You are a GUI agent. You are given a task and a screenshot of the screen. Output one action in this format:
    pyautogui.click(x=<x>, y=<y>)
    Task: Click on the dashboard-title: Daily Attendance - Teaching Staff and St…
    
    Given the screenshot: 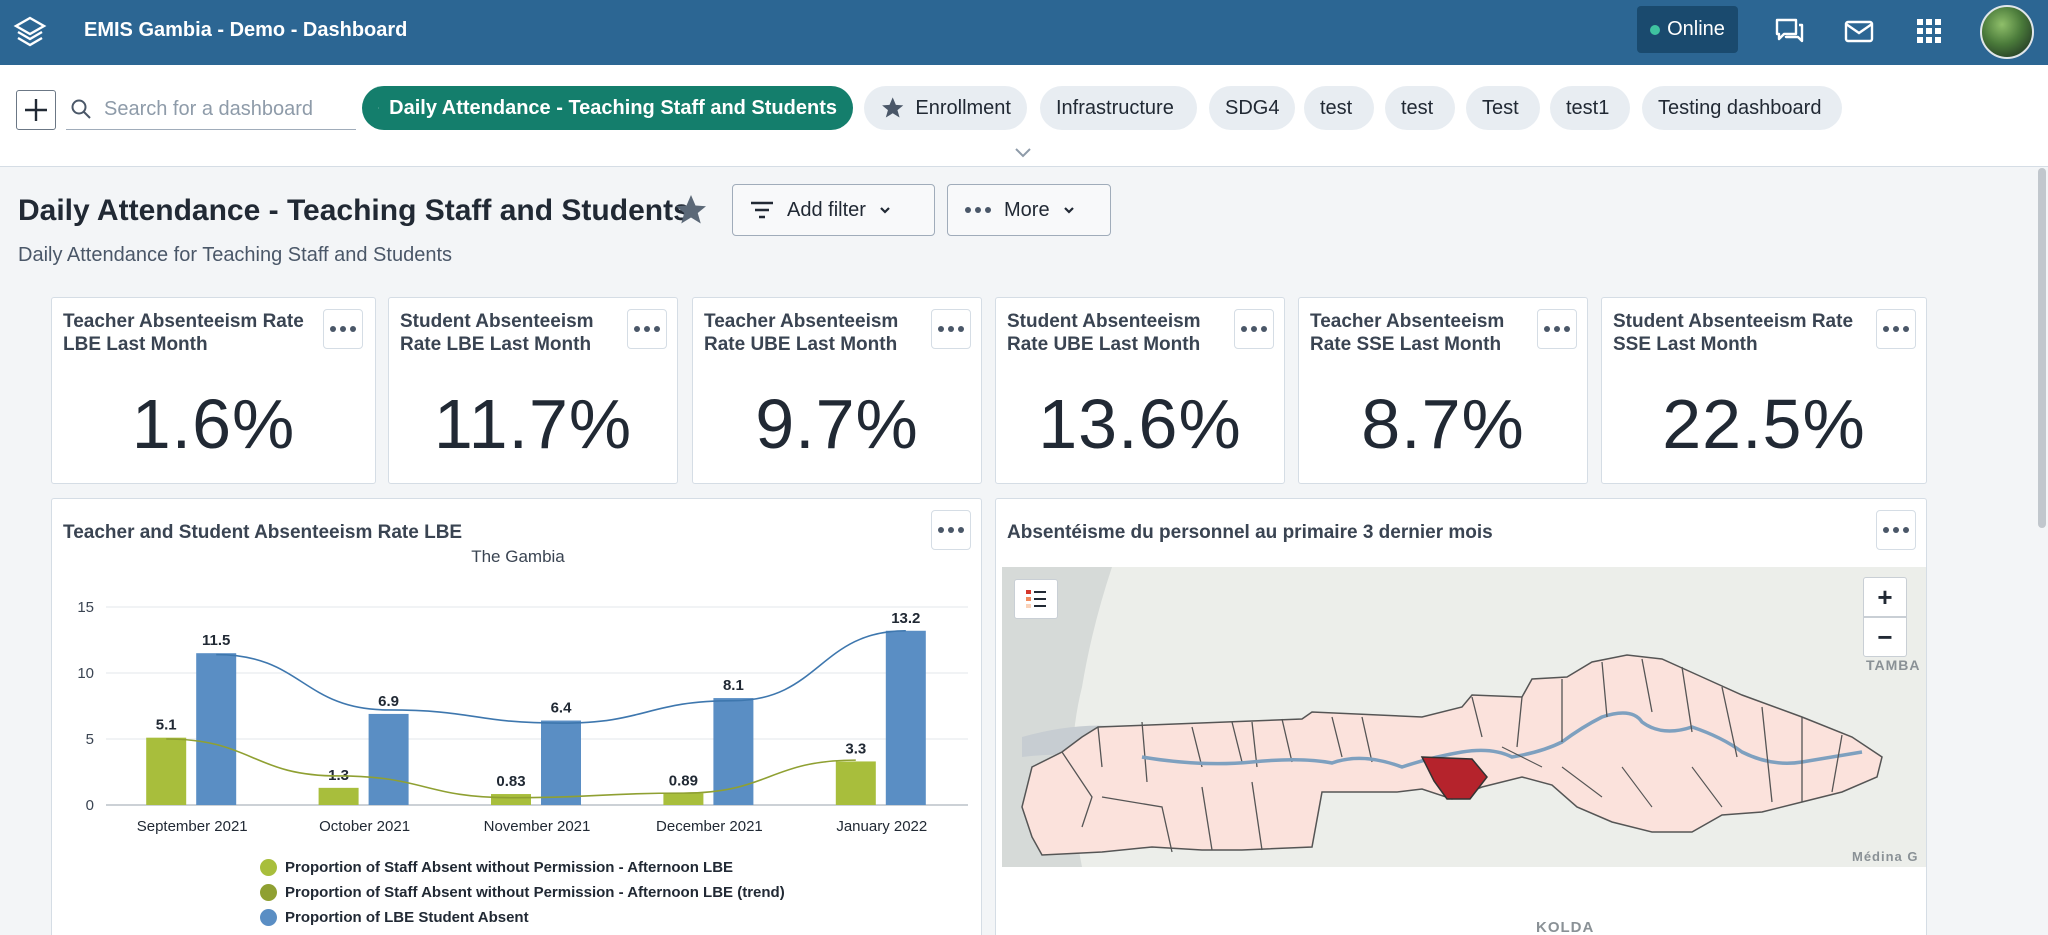 What is the action you would take?
    pyautogui.click(x=354, y=210)
    